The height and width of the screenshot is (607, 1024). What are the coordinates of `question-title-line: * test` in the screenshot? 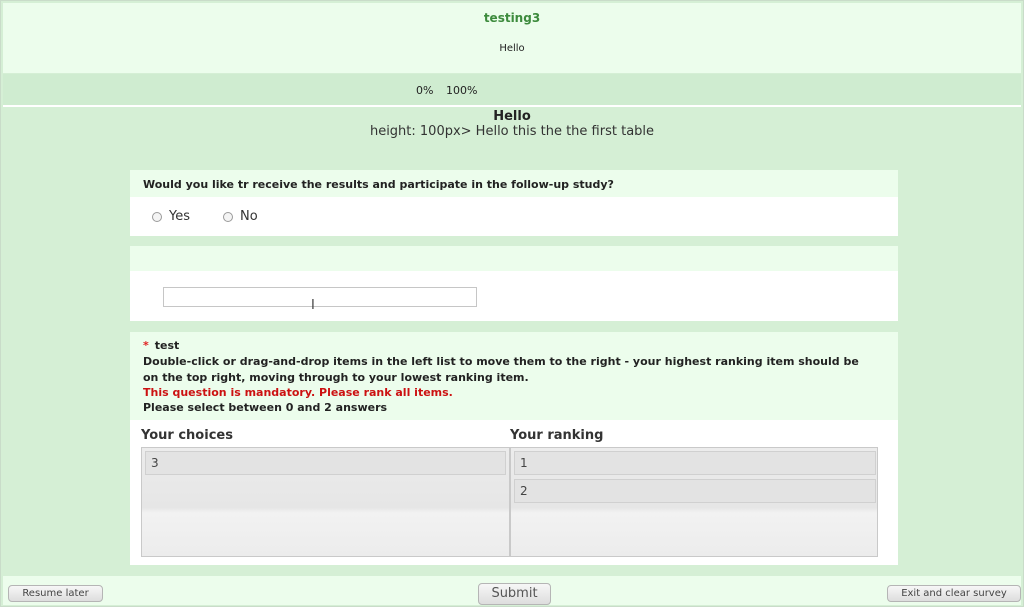 It's located at (161, 345).